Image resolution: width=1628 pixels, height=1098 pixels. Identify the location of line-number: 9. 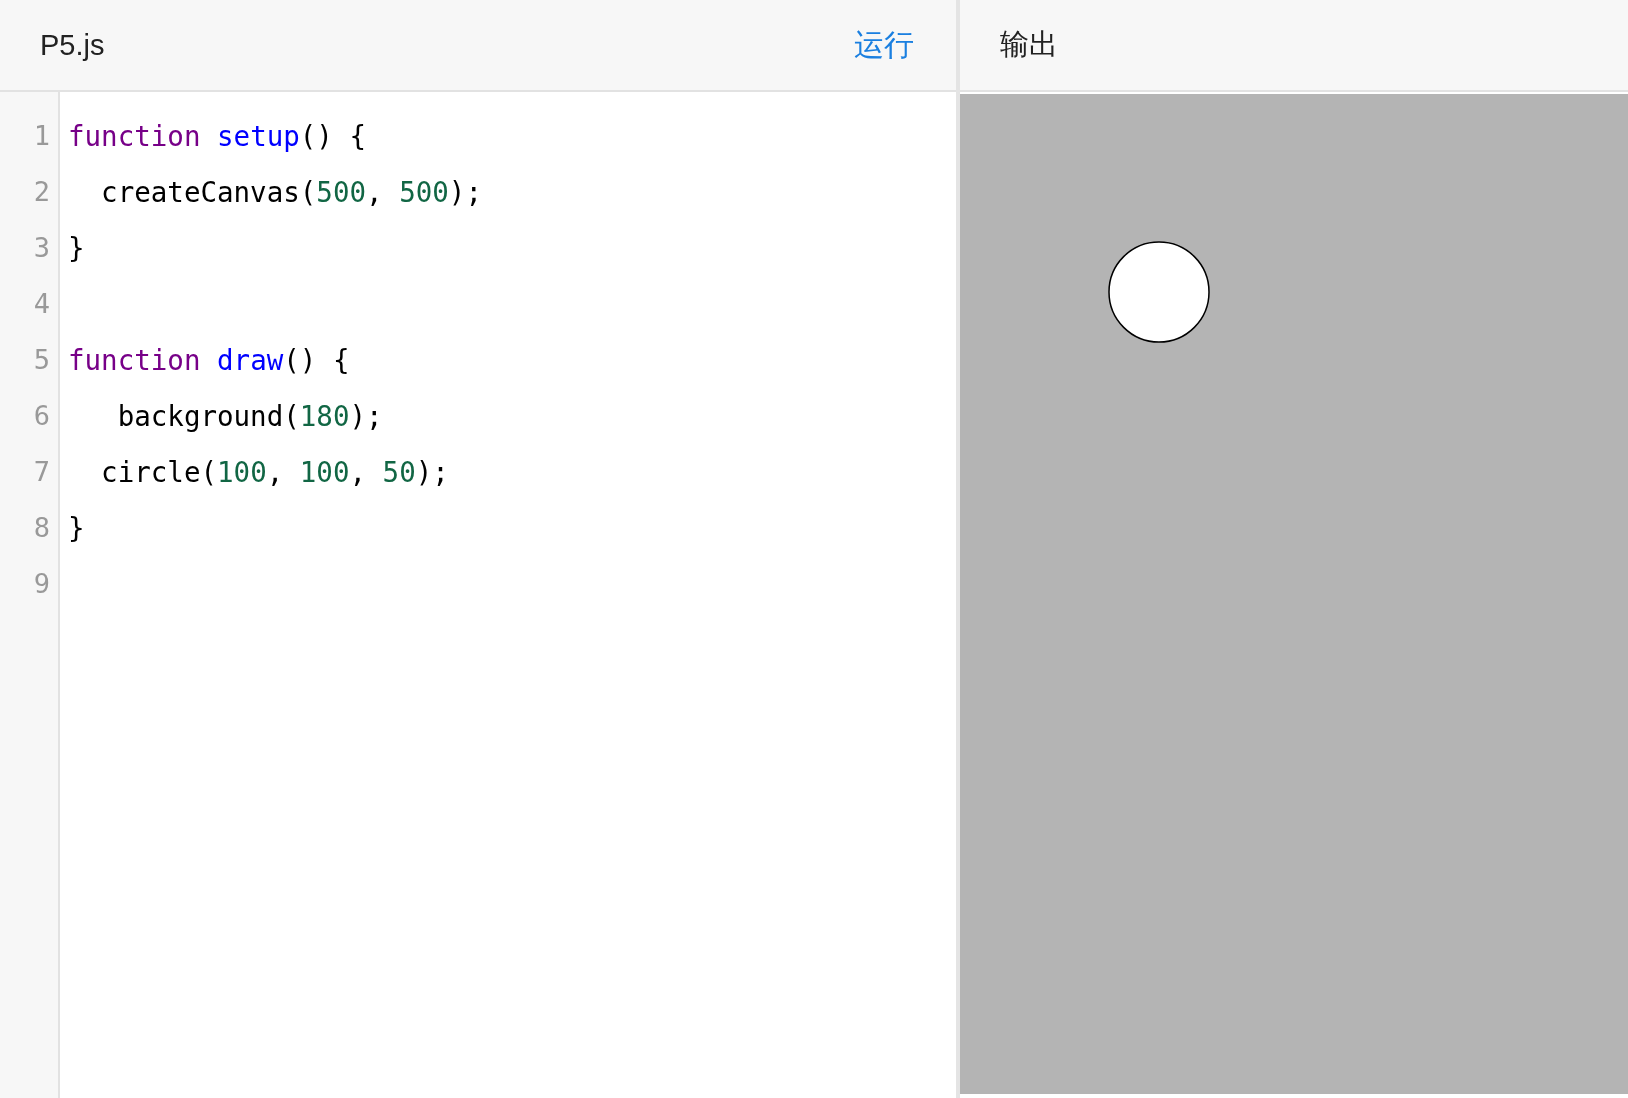
(41, 584).